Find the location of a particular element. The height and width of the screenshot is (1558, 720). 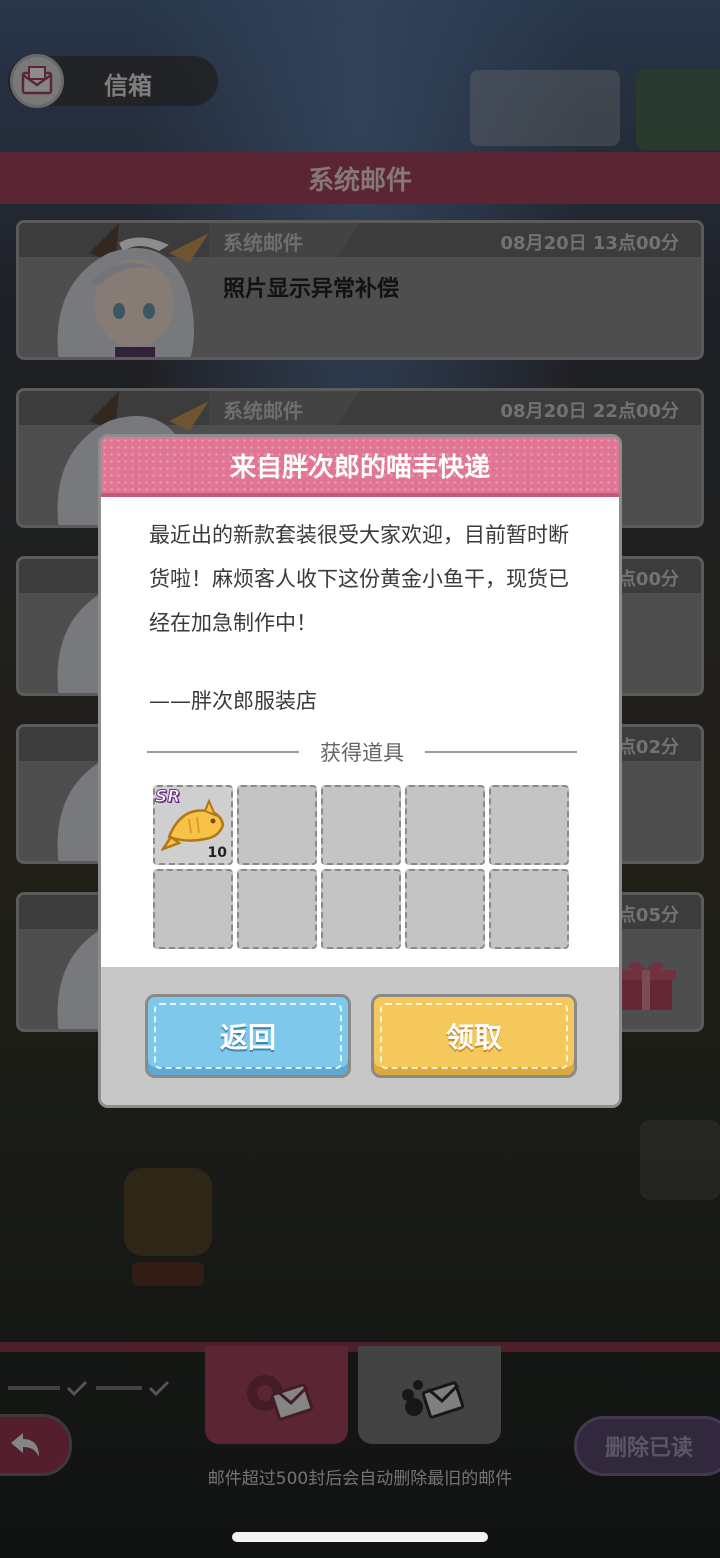

claim-label: 领取 is located at coordinates (473, 1037).